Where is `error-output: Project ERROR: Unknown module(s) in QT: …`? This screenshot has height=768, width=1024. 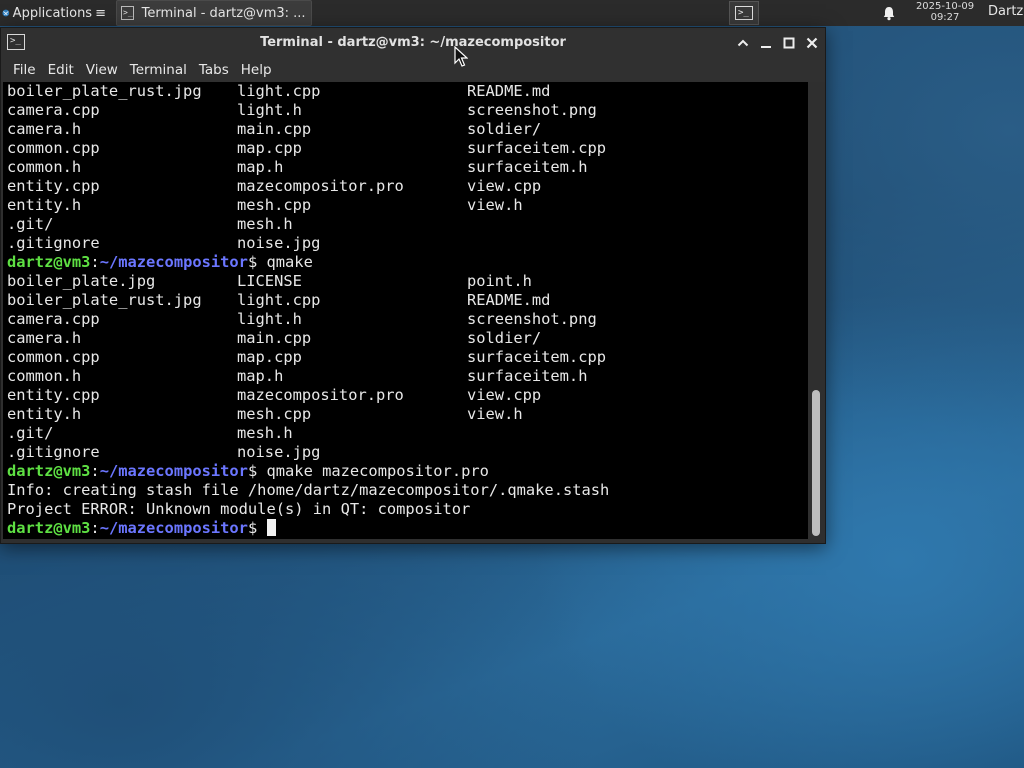
error-output: Project ERROR: Unknown module(s) in QT: … is located at coordinates (239, 509).